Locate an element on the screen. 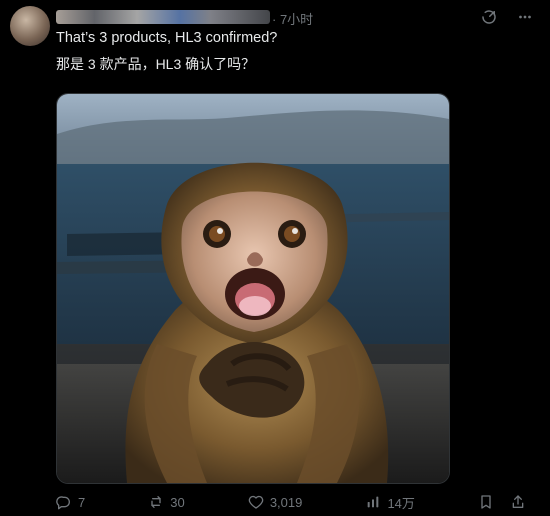 The width and height of the screenshot is (550, 516). bookmark-icon is located at coordinates (486, 502).